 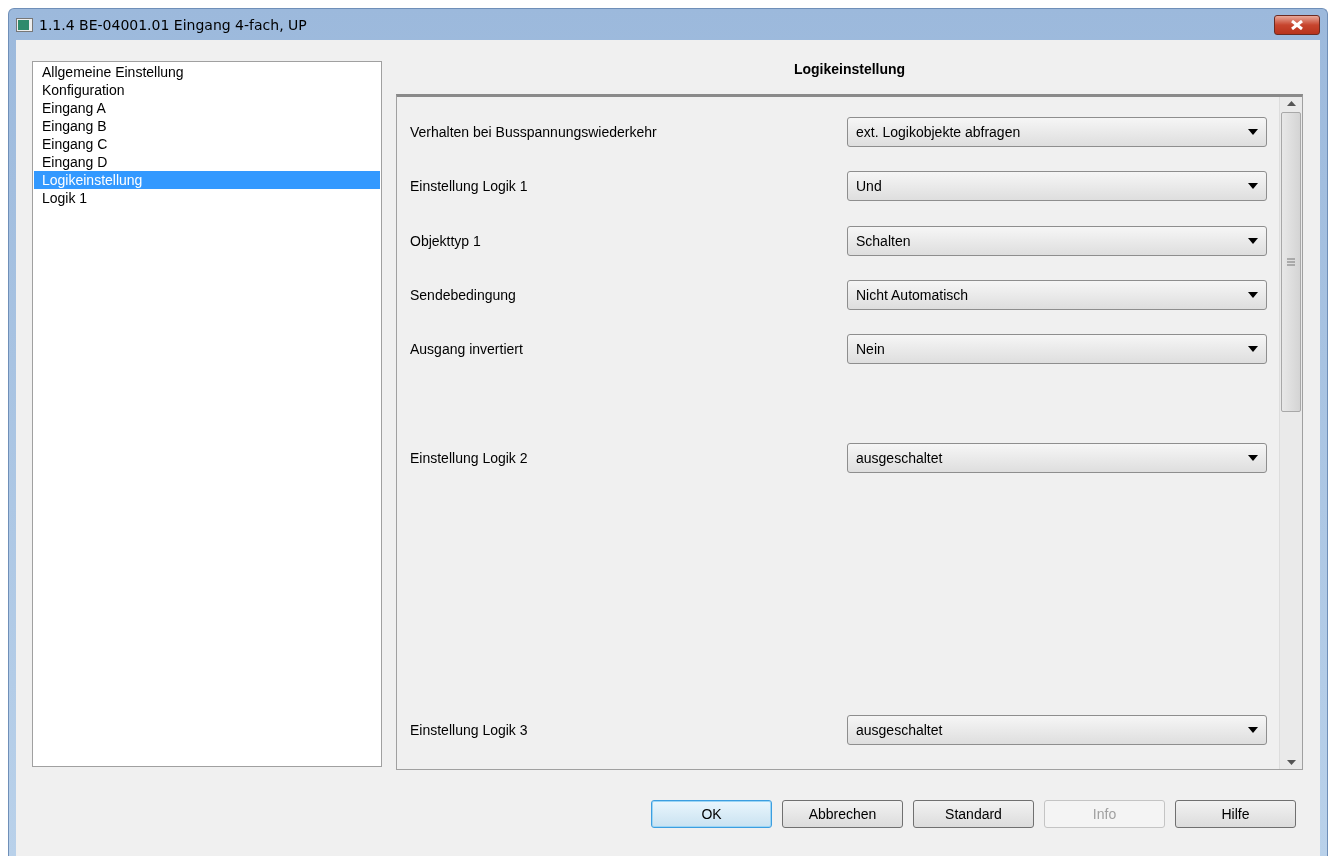 What do you see at coordinates (711, 814) in the screenshot?
I see `dialog-button: OK` at bounding box center [711, 814].